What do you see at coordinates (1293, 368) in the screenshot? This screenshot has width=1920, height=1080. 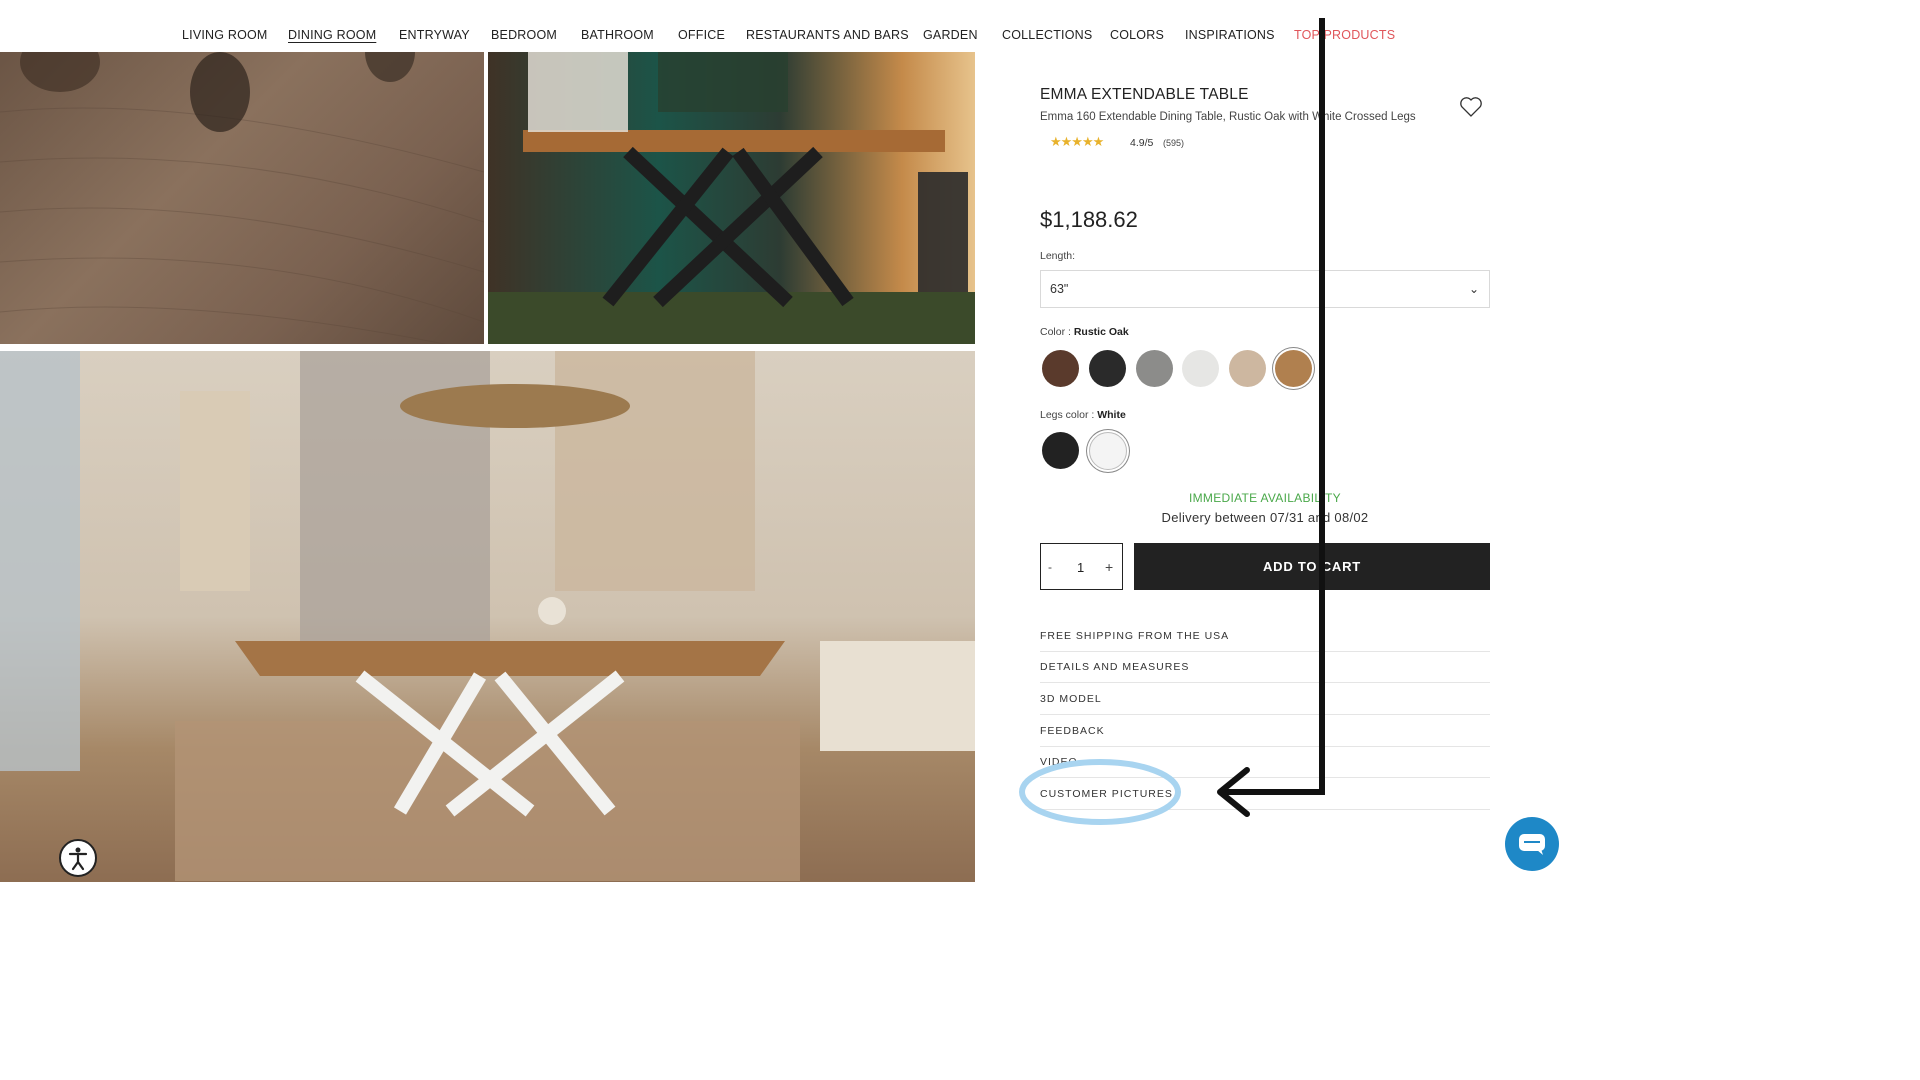 I see `color-swatch-rustic-oak` at bounding box center [1293, 368].